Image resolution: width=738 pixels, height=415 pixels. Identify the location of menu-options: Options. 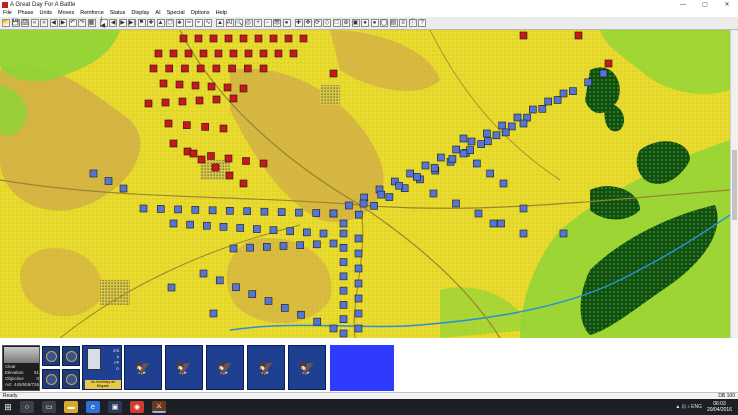
(200, 13).